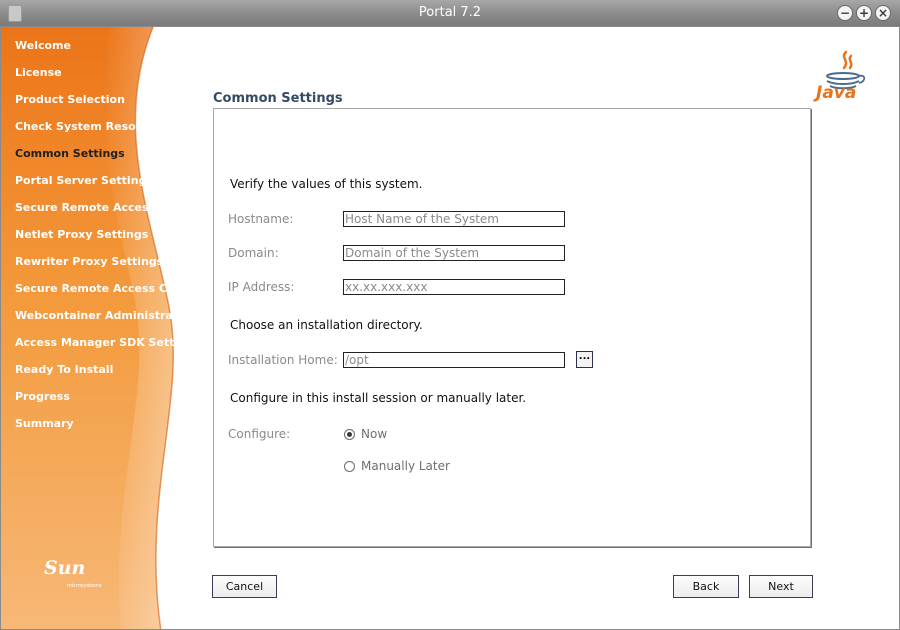  What do you see at coordinates (326, 325) in the screenshot?
I see `directory-instruction: Choose an installation directory.` at bounding box center [326, 325].